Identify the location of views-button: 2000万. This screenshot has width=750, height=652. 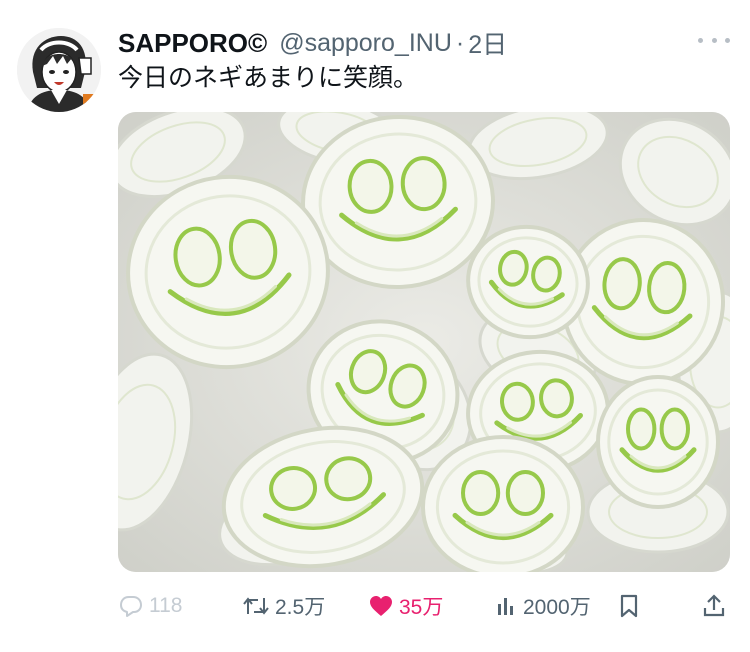
(543, 606).